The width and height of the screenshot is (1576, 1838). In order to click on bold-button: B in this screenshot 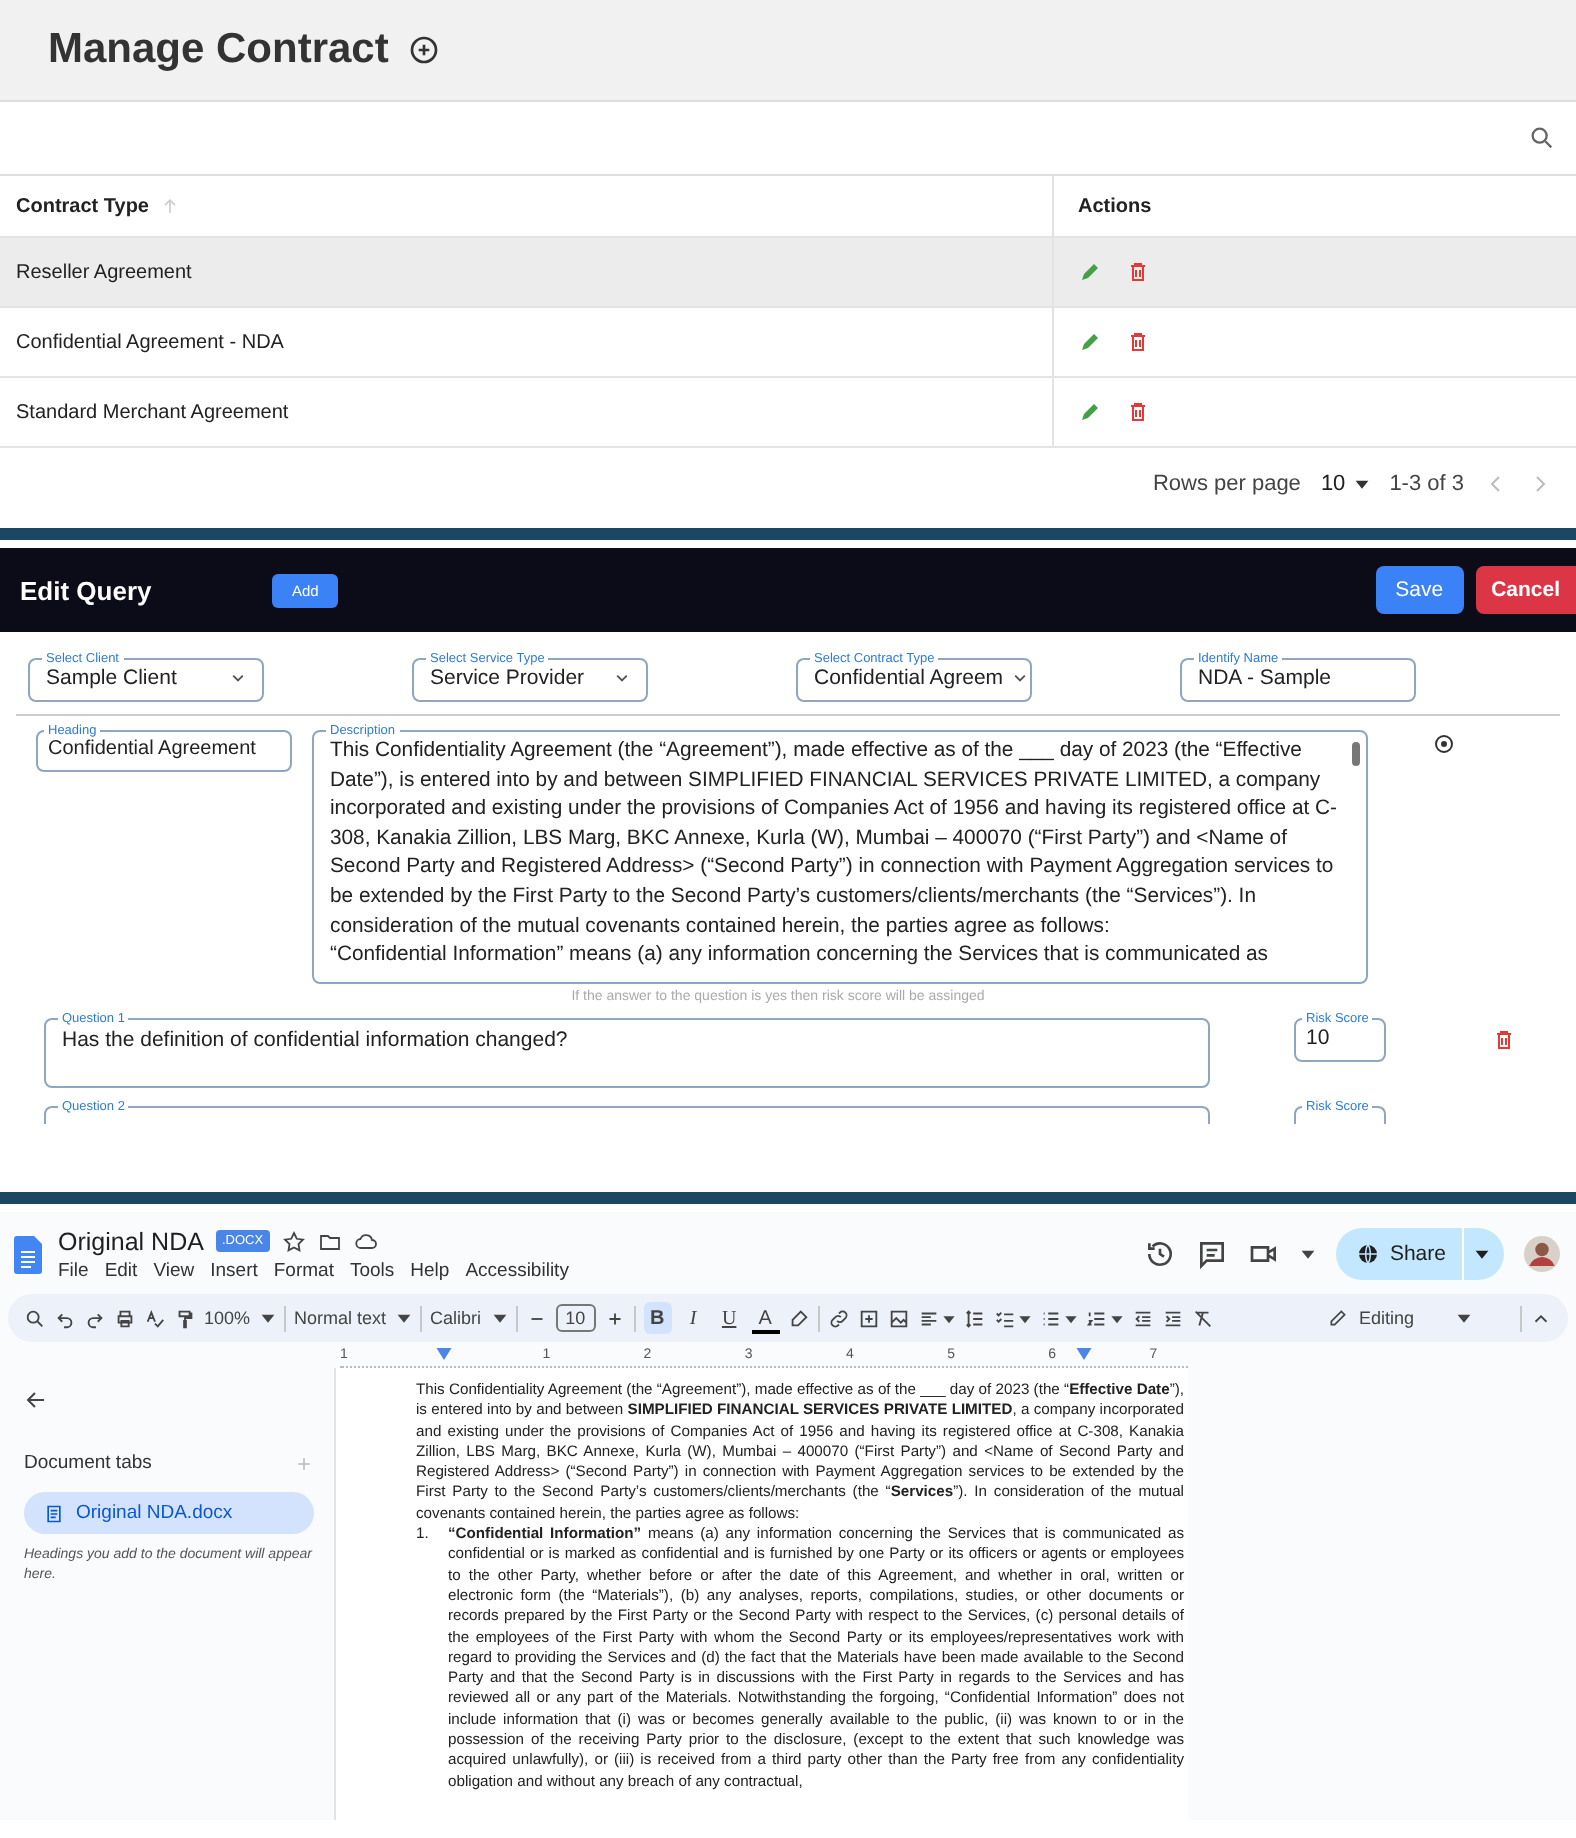, I will do `click(657, 1318)`.